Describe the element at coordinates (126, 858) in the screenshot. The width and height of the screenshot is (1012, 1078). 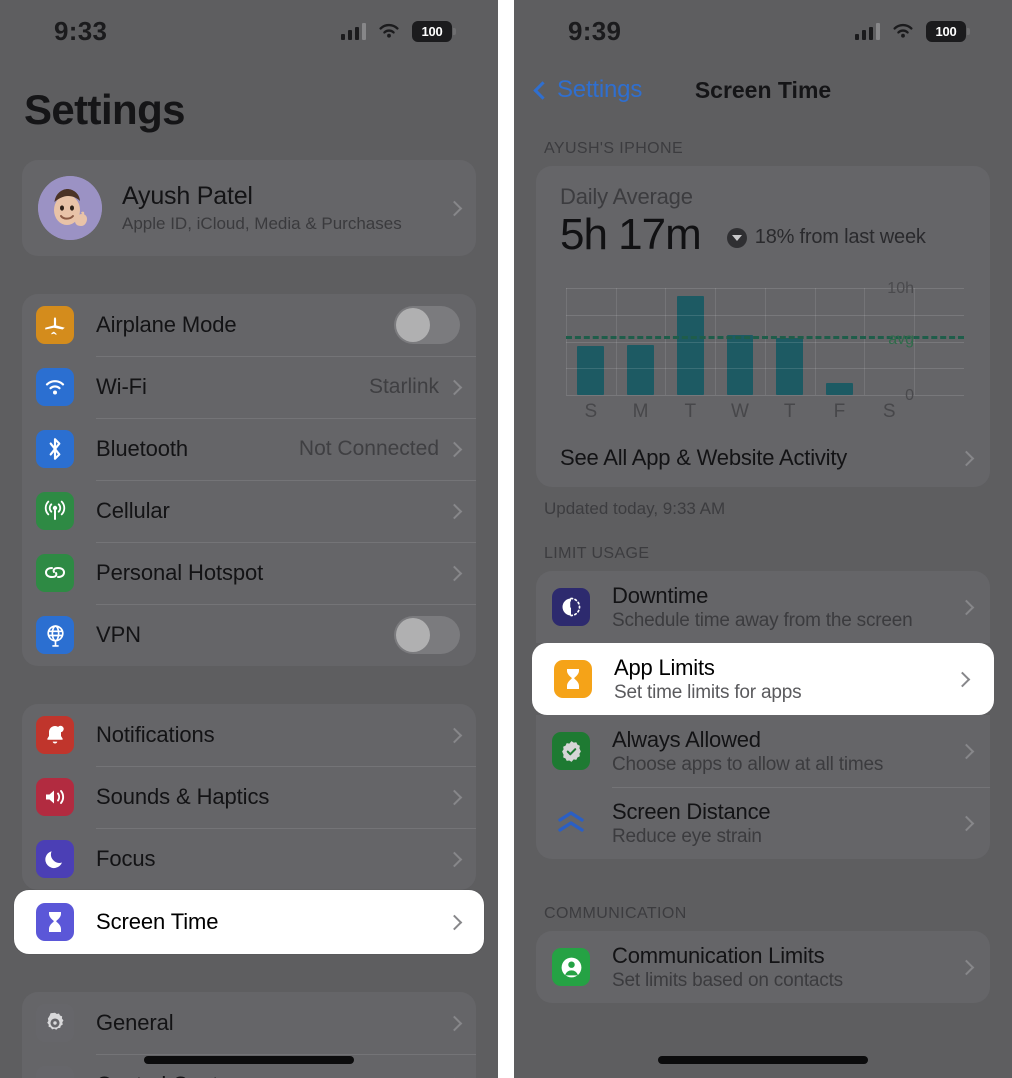
I see `settings-row-label: Focus` at that location.